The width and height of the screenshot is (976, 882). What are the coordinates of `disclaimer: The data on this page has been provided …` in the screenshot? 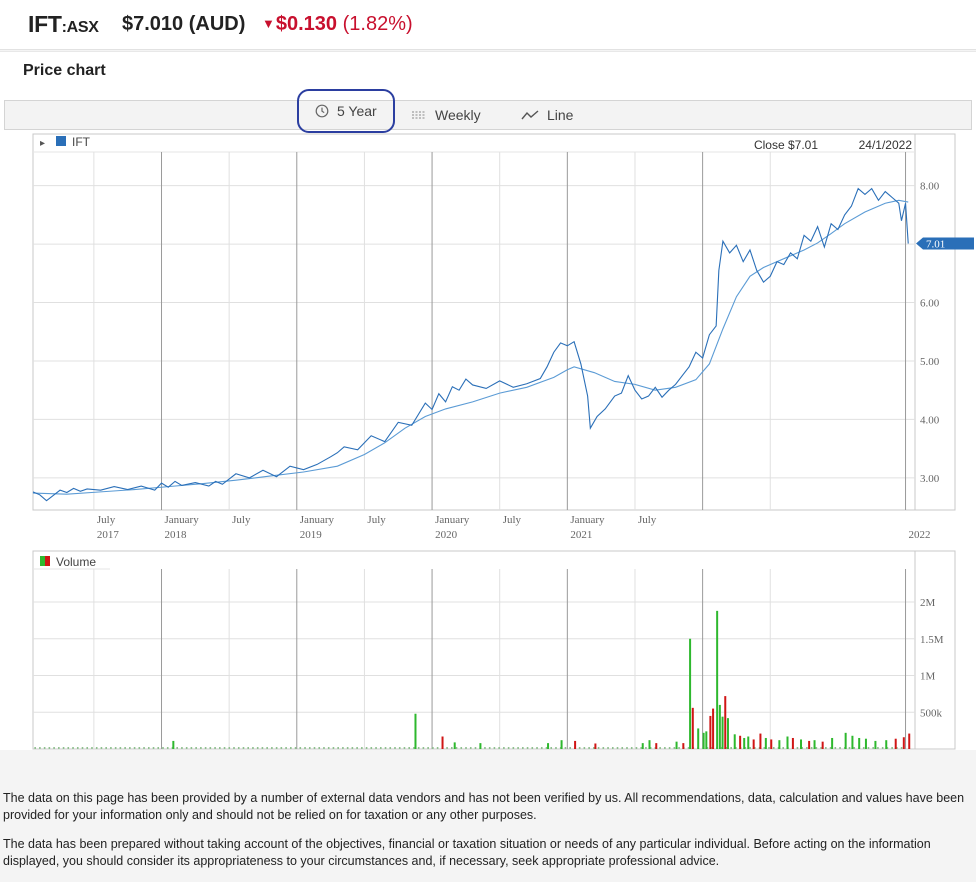 It's located at (487, 836).